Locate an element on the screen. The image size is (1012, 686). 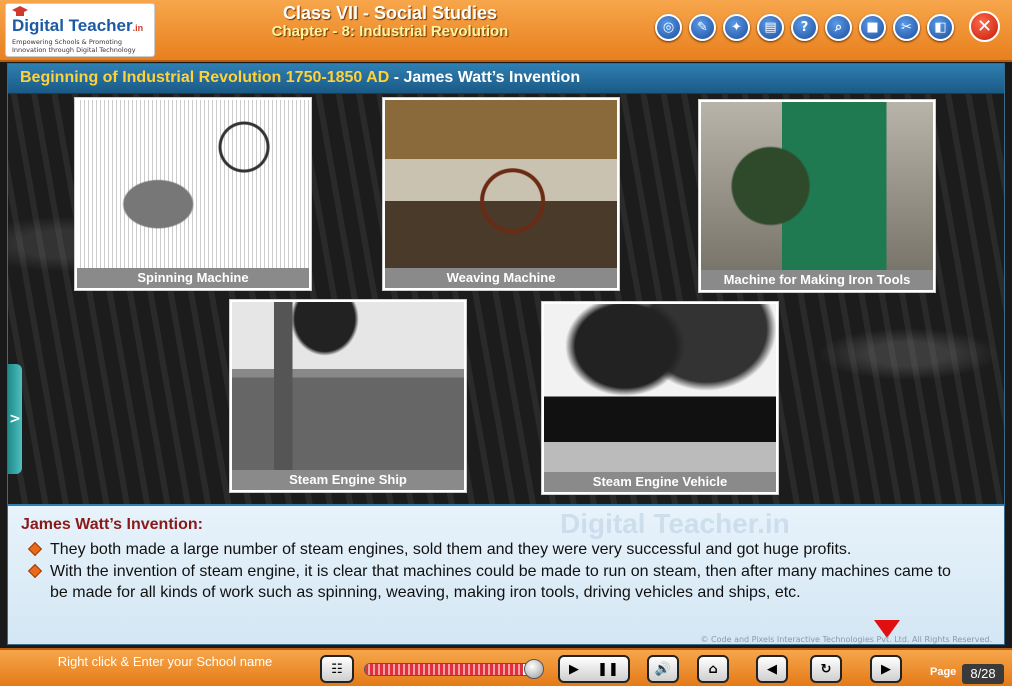
watermark: Digital Teacher.in is located at coordinates (675, 523).